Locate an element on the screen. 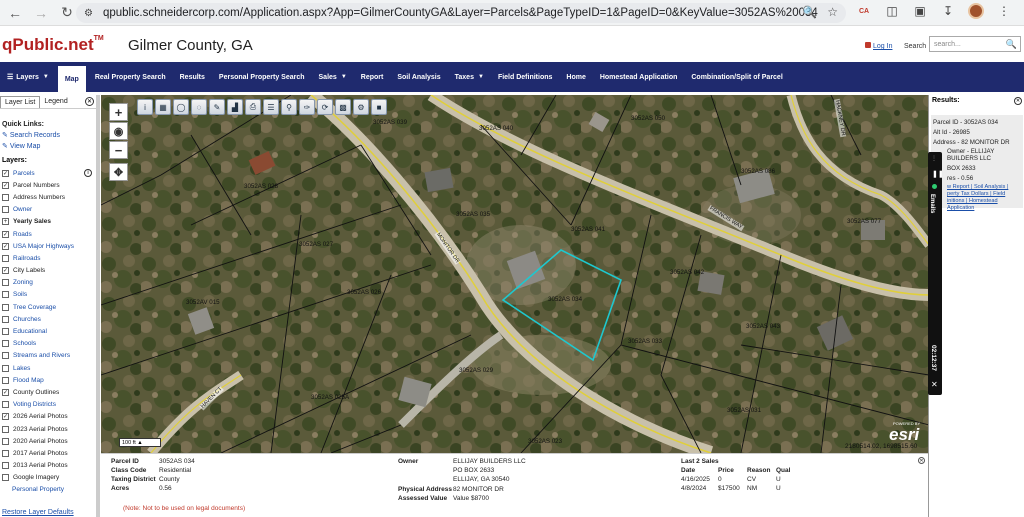 This screenshot has height=517, width=1024. select-tool-icon: ◯ is located at coordinates (181, 107).